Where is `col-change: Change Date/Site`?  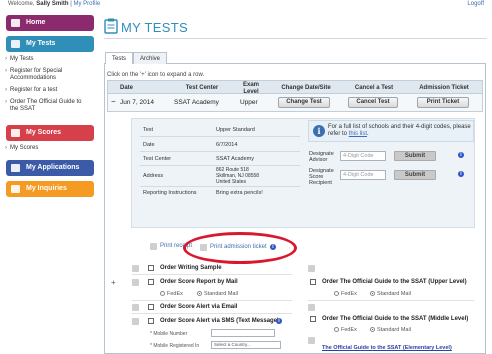 col-change: Change Date/Site is located at coordinates (306, 88).